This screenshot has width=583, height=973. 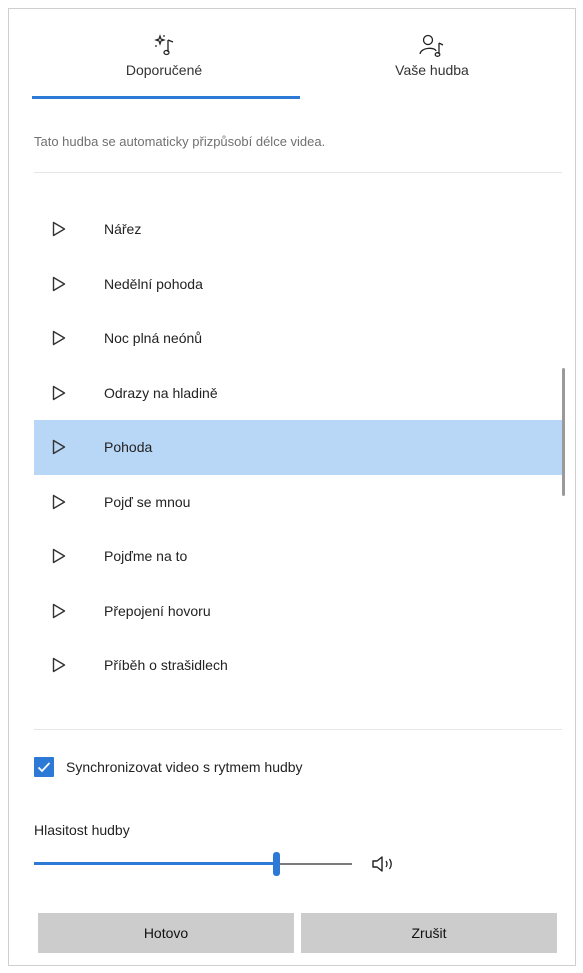 I want to click on active-tab-indicator, so click(x=166, y=97).